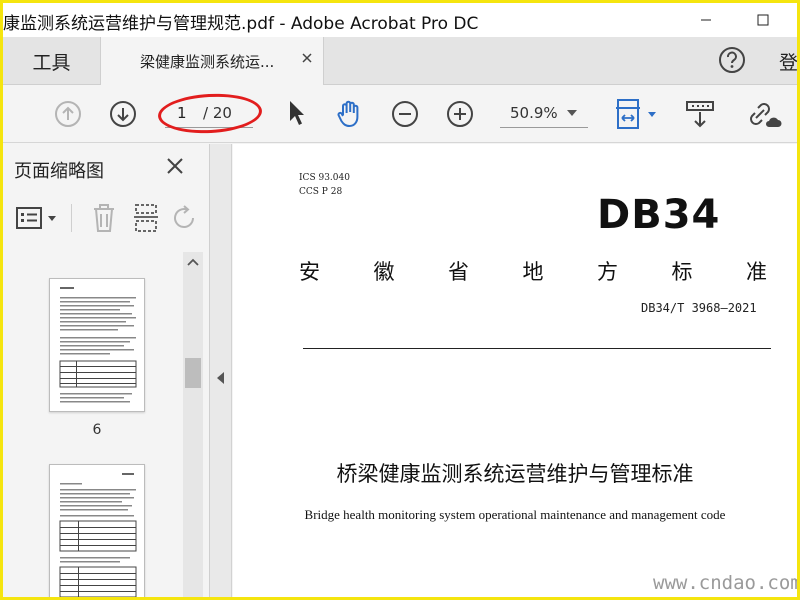  Describe the element at coordinates (193, 262) in the screenshot. I see `scroll-up-icon` at that location.